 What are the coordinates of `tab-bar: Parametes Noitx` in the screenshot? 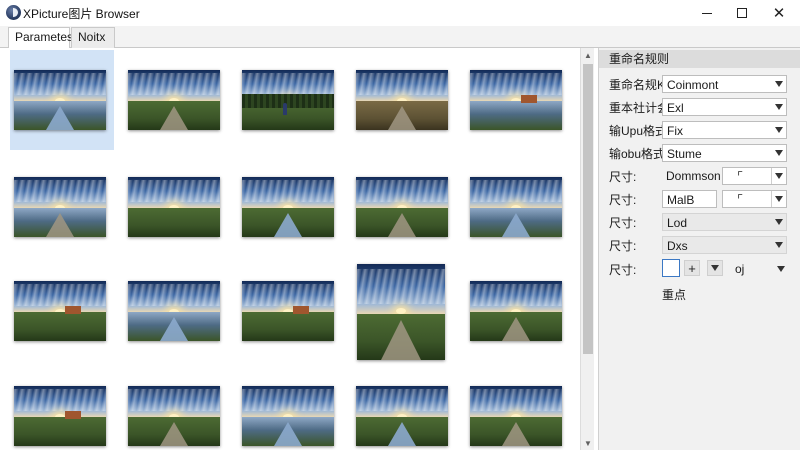 It's located at (400, 37).